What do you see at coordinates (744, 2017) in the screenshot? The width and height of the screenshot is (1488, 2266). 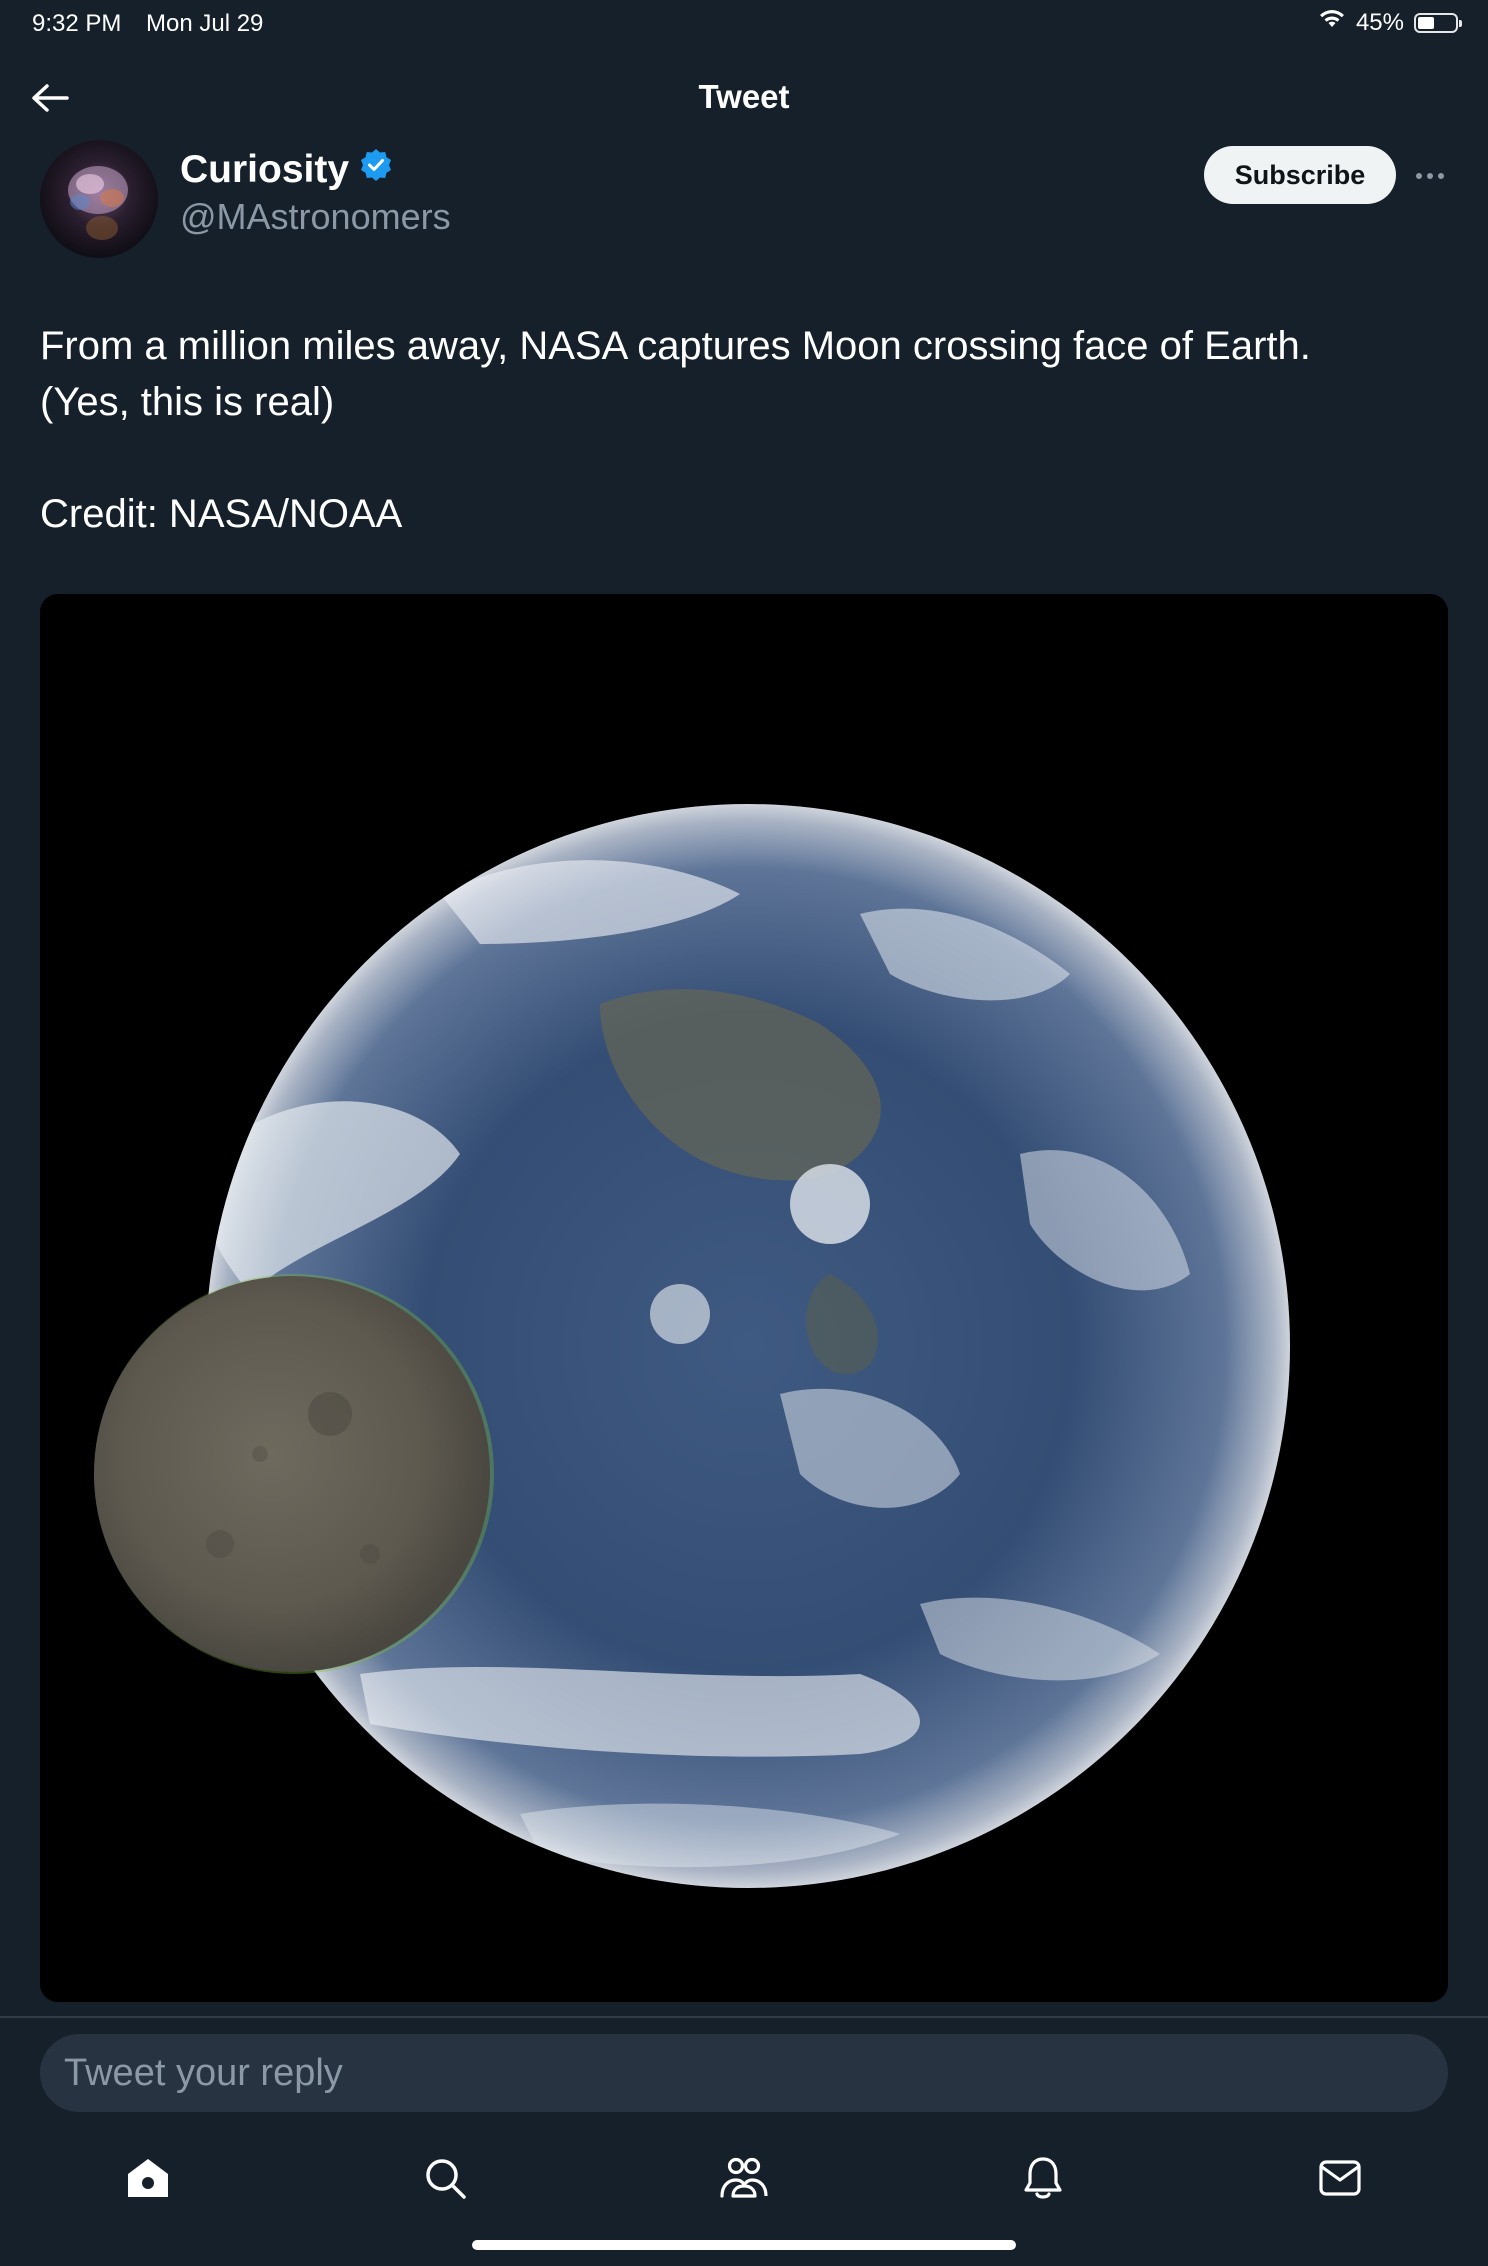 I see `reply-divider` at bounding box center [744, 2017].